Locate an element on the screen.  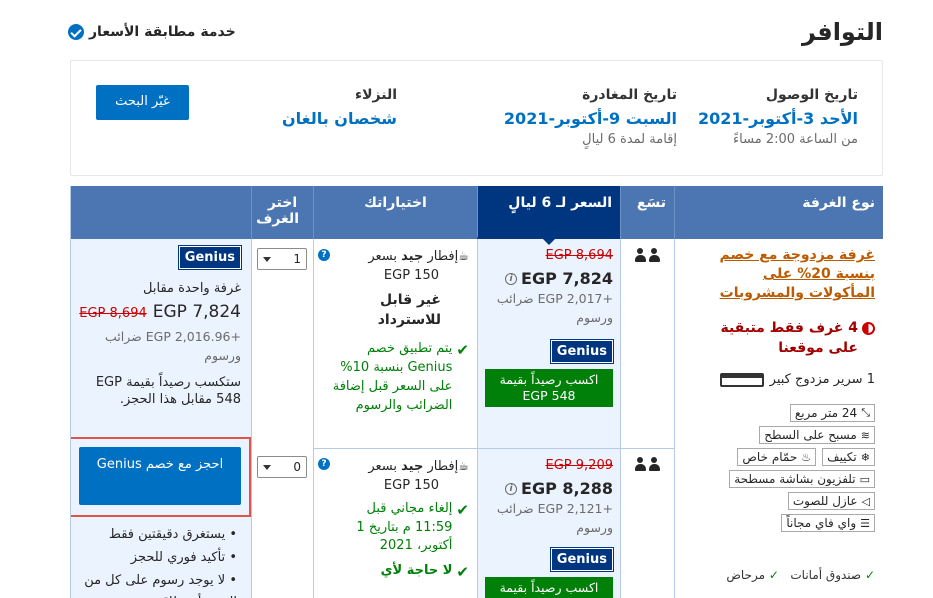
wifi-icon: ☰ is located at coordinates (865, 523).